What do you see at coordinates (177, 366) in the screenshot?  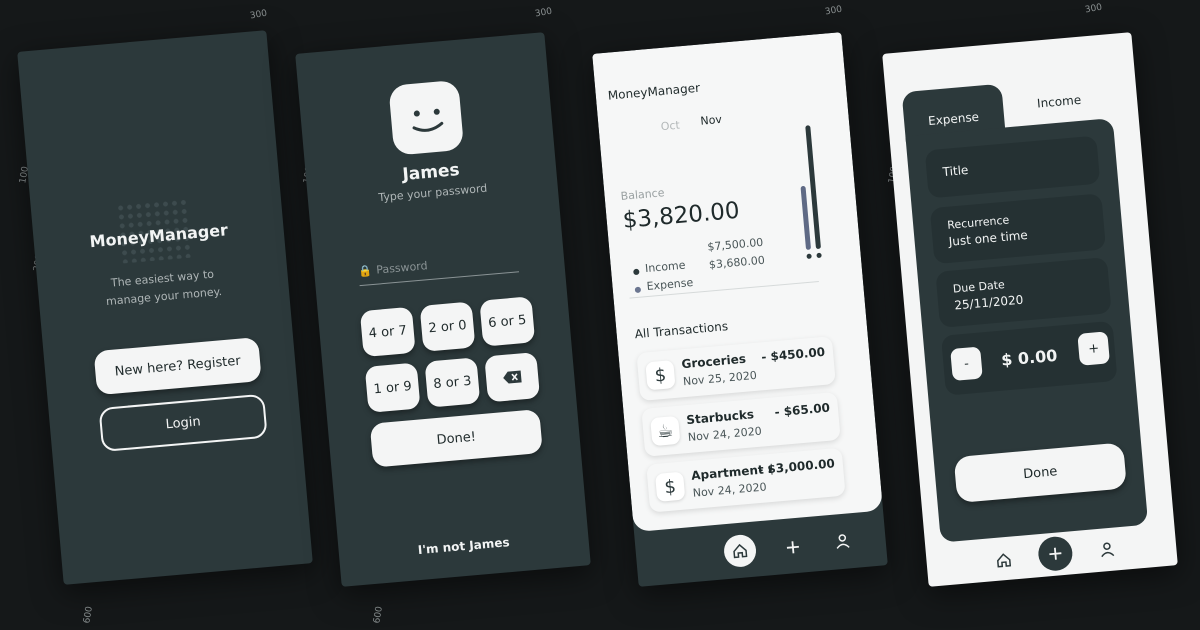 I see `register-button: New here? Register` at bounding box center [177, 366].